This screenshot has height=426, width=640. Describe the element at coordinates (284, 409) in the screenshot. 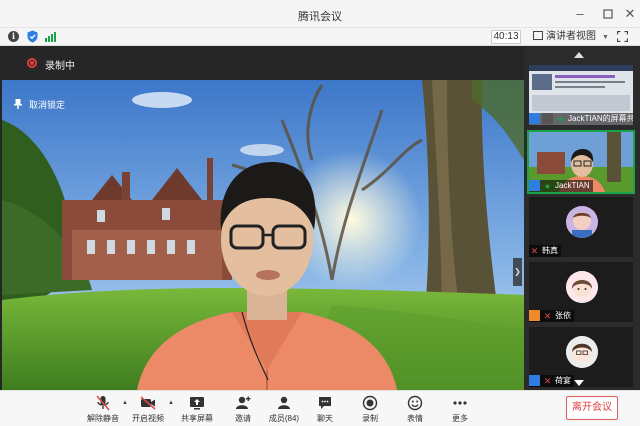

I see `members-button: 成员(84)` at that location.